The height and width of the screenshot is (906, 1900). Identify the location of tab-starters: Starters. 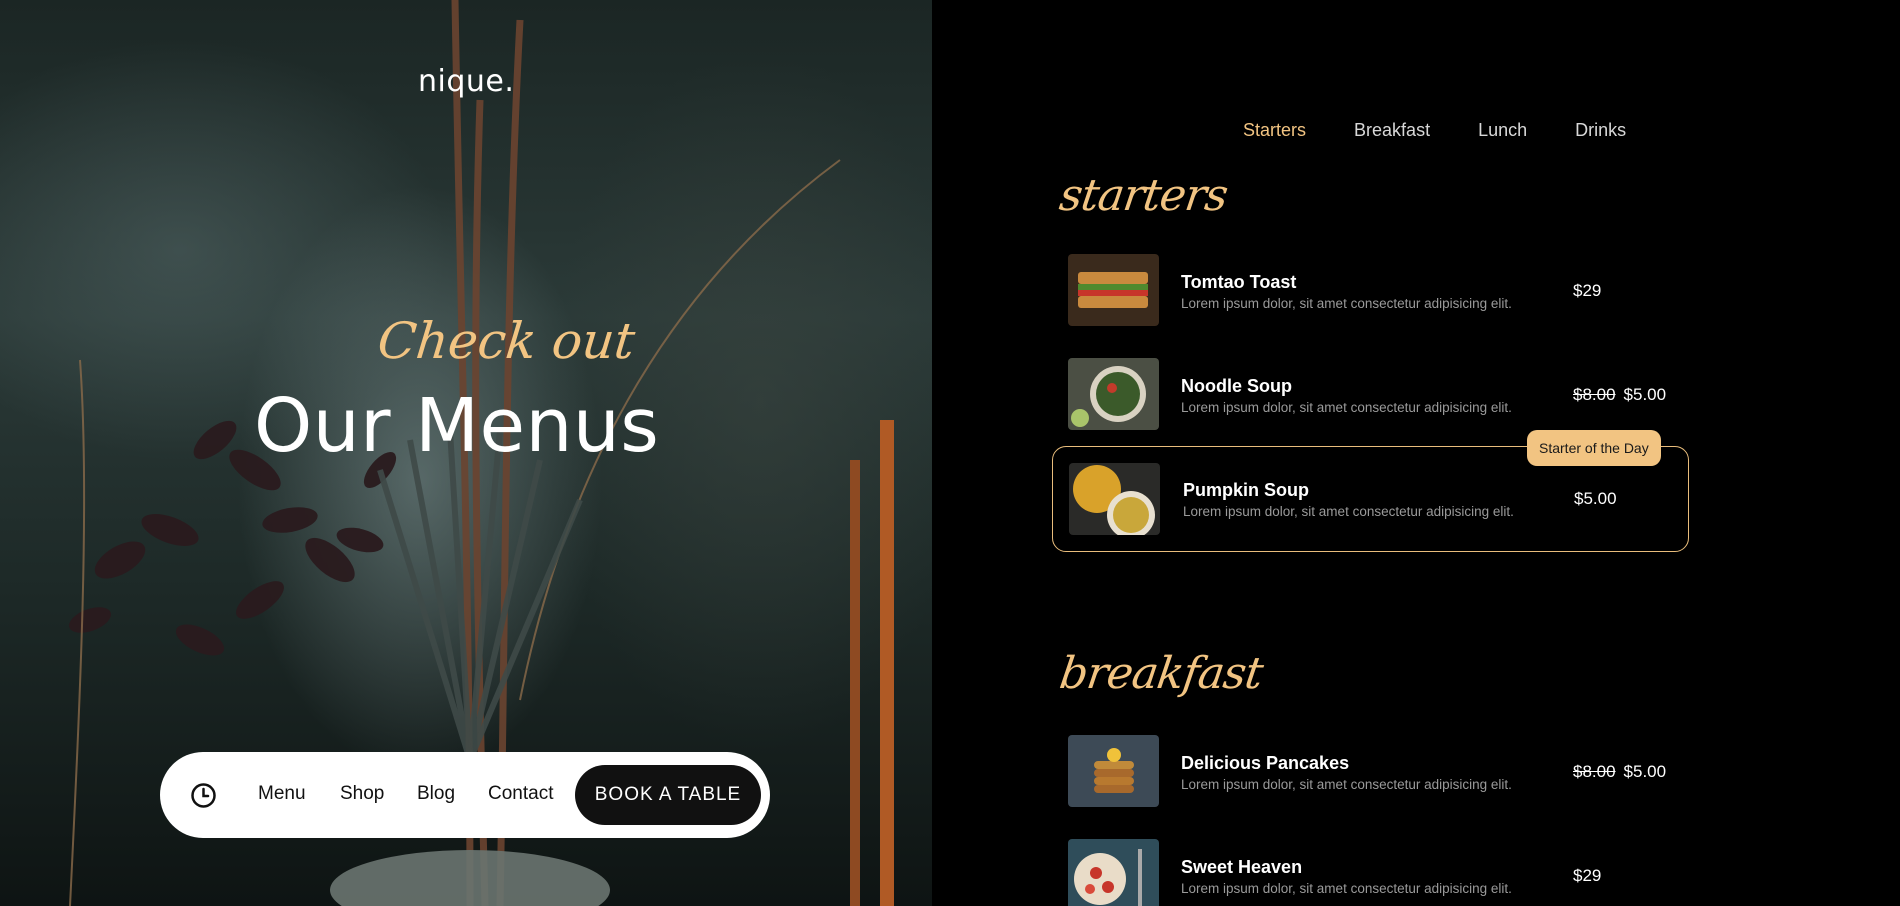
(1274, 130).